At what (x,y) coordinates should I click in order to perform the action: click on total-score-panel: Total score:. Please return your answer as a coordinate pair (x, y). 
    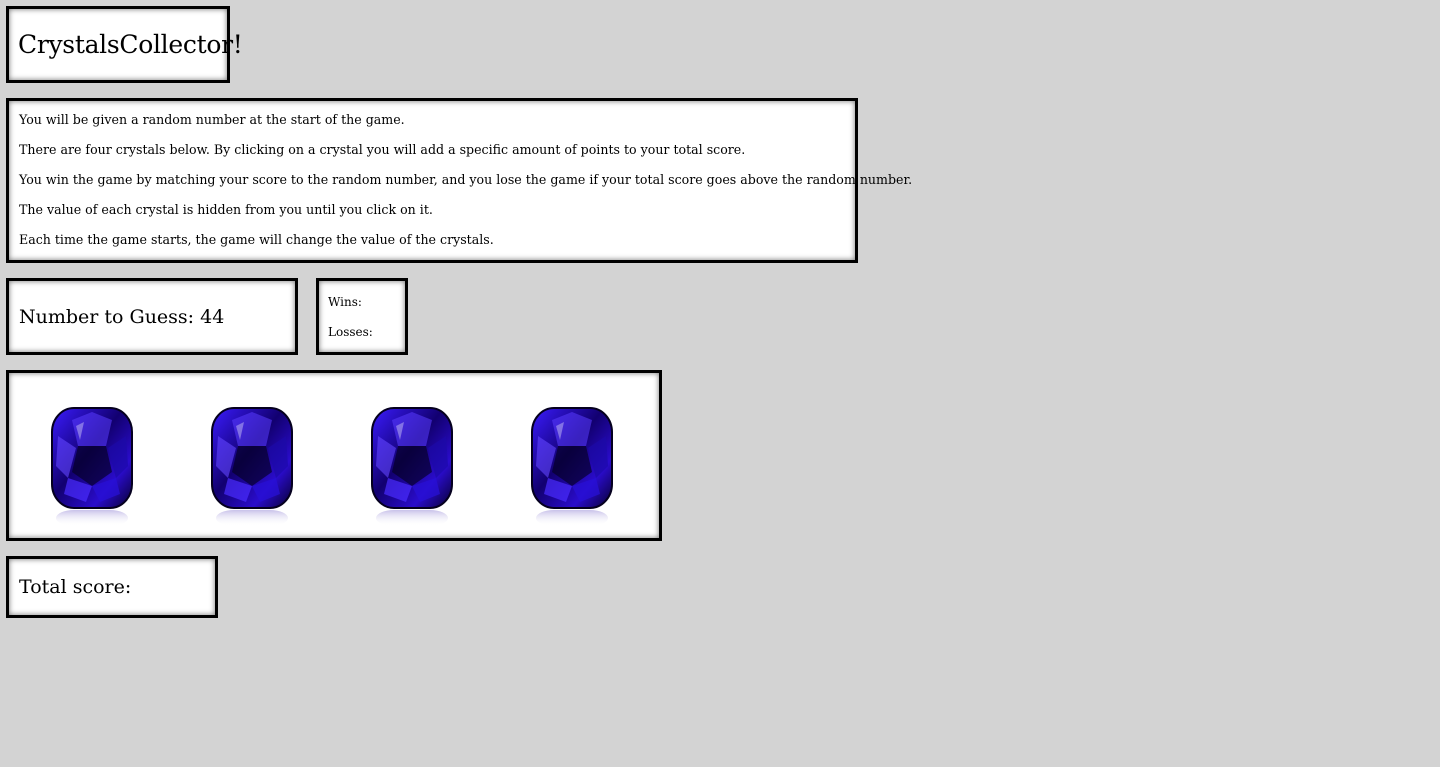
    Looking at the image, I should click on (112, 587).